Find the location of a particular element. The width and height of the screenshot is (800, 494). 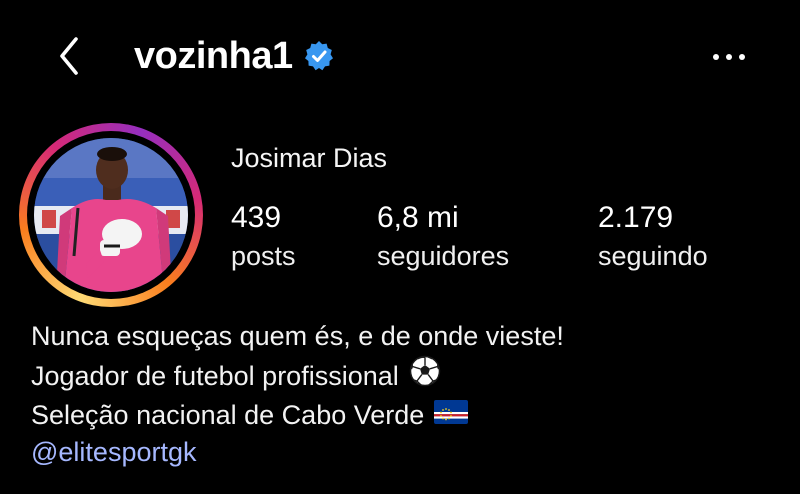

soccer-ball-icon is located at coordinates (425, 376).